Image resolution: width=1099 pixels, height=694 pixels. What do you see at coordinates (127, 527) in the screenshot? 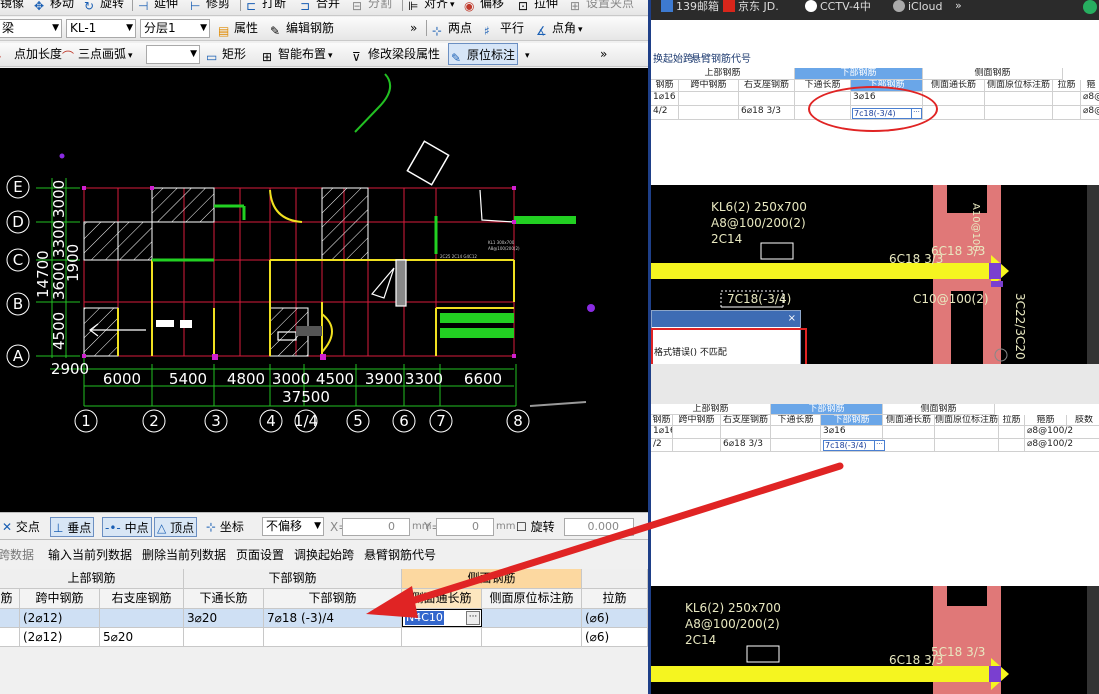
I see `snap-midpoint: -•- 中点` at bounding box center [127, 527].